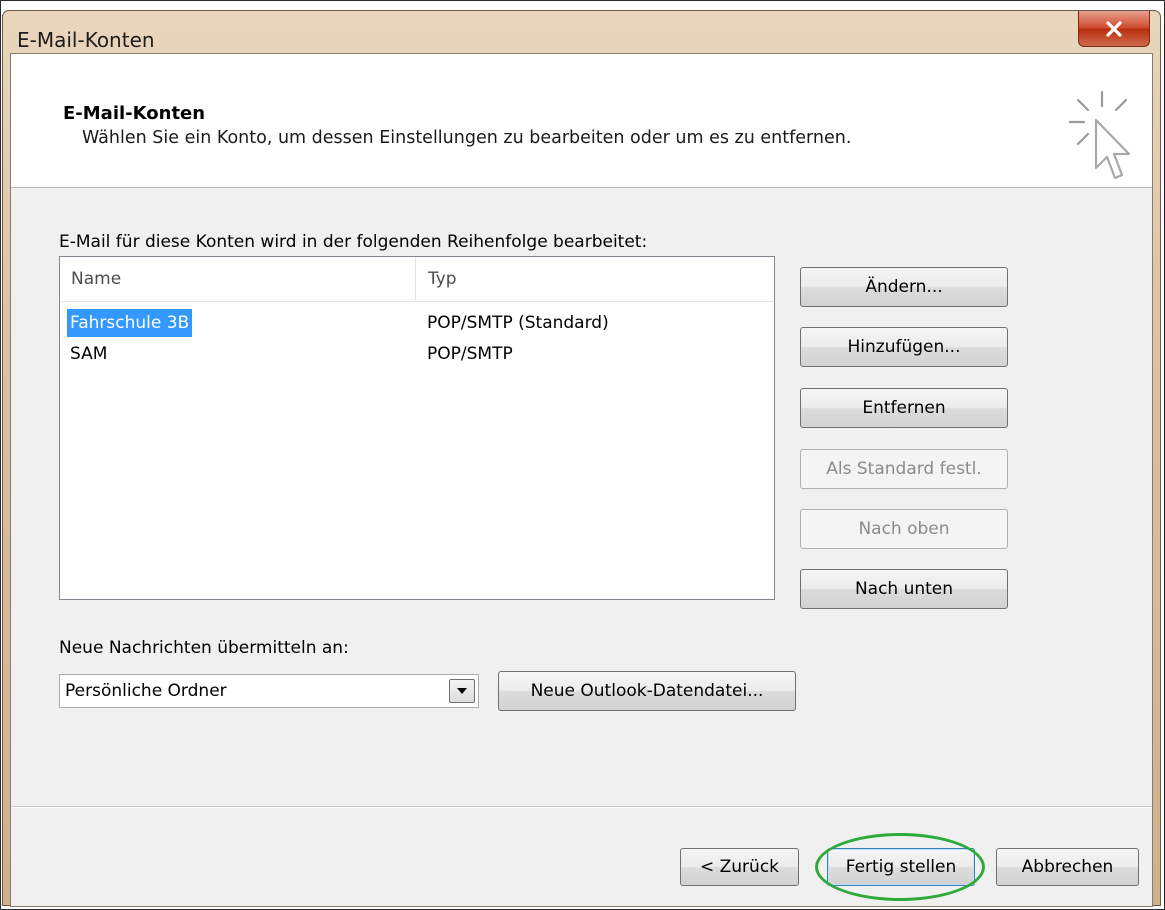  What do you see at coordinates (146, 691) in the screenshot?
I see `delivery-location-value: Persönliche Ordner` at bounding box center [146, 691].